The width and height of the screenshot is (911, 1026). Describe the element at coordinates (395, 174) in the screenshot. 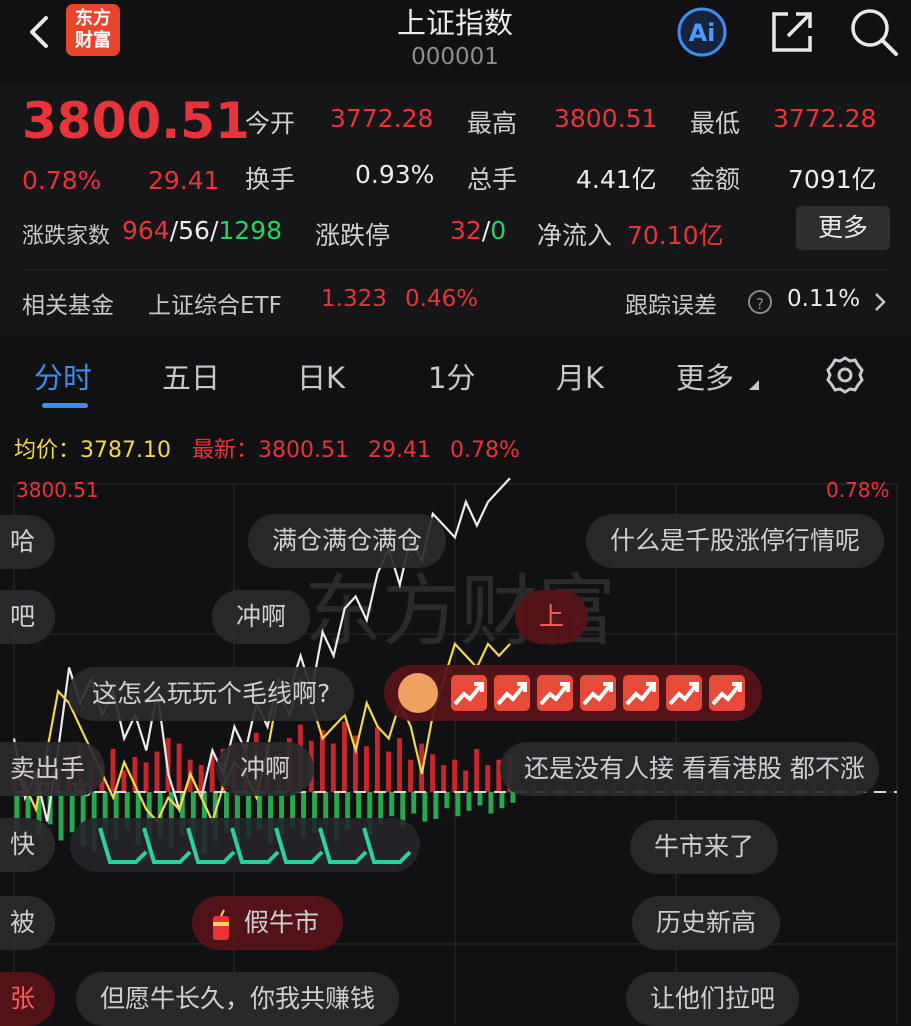

I see `turnover-value: 0.93%` at that location.